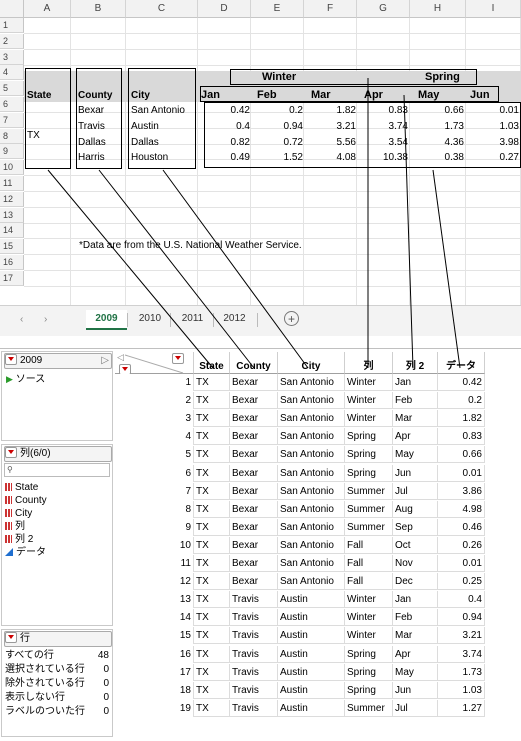 The image size is (521, 741). I want to click on arrow-county, so click(176, 269).